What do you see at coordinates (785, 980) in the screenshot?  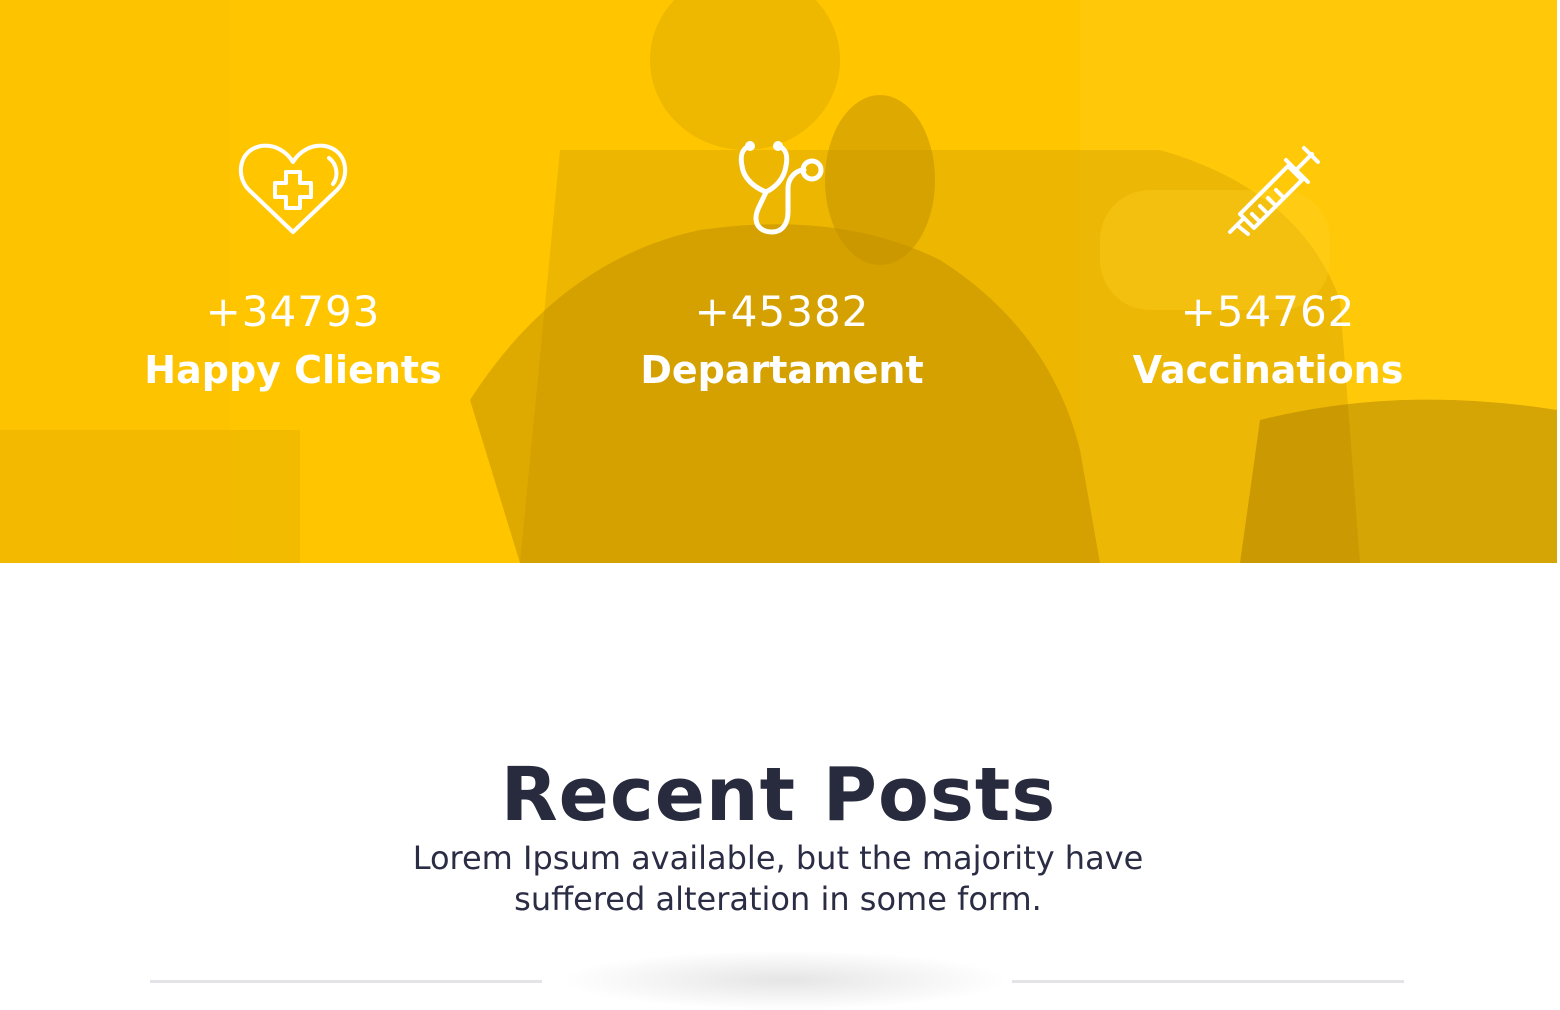 I see `post-card-shadow` at bounding box center [785, 980].